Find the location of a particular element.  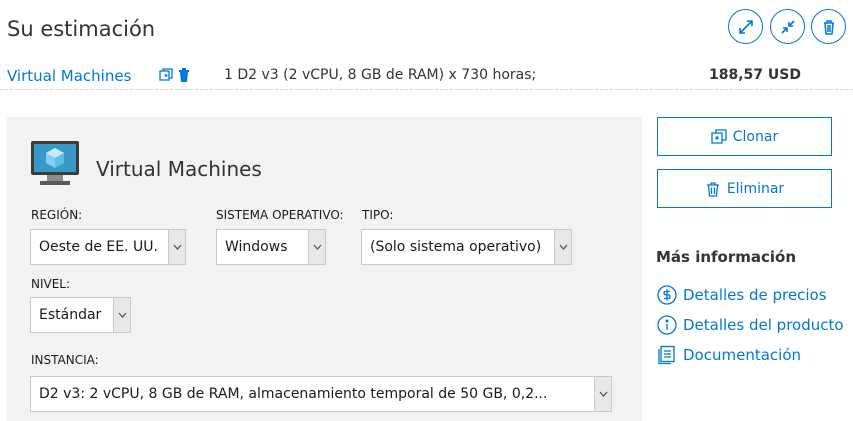

os-select: Windows is located at coordinates (271, 247).